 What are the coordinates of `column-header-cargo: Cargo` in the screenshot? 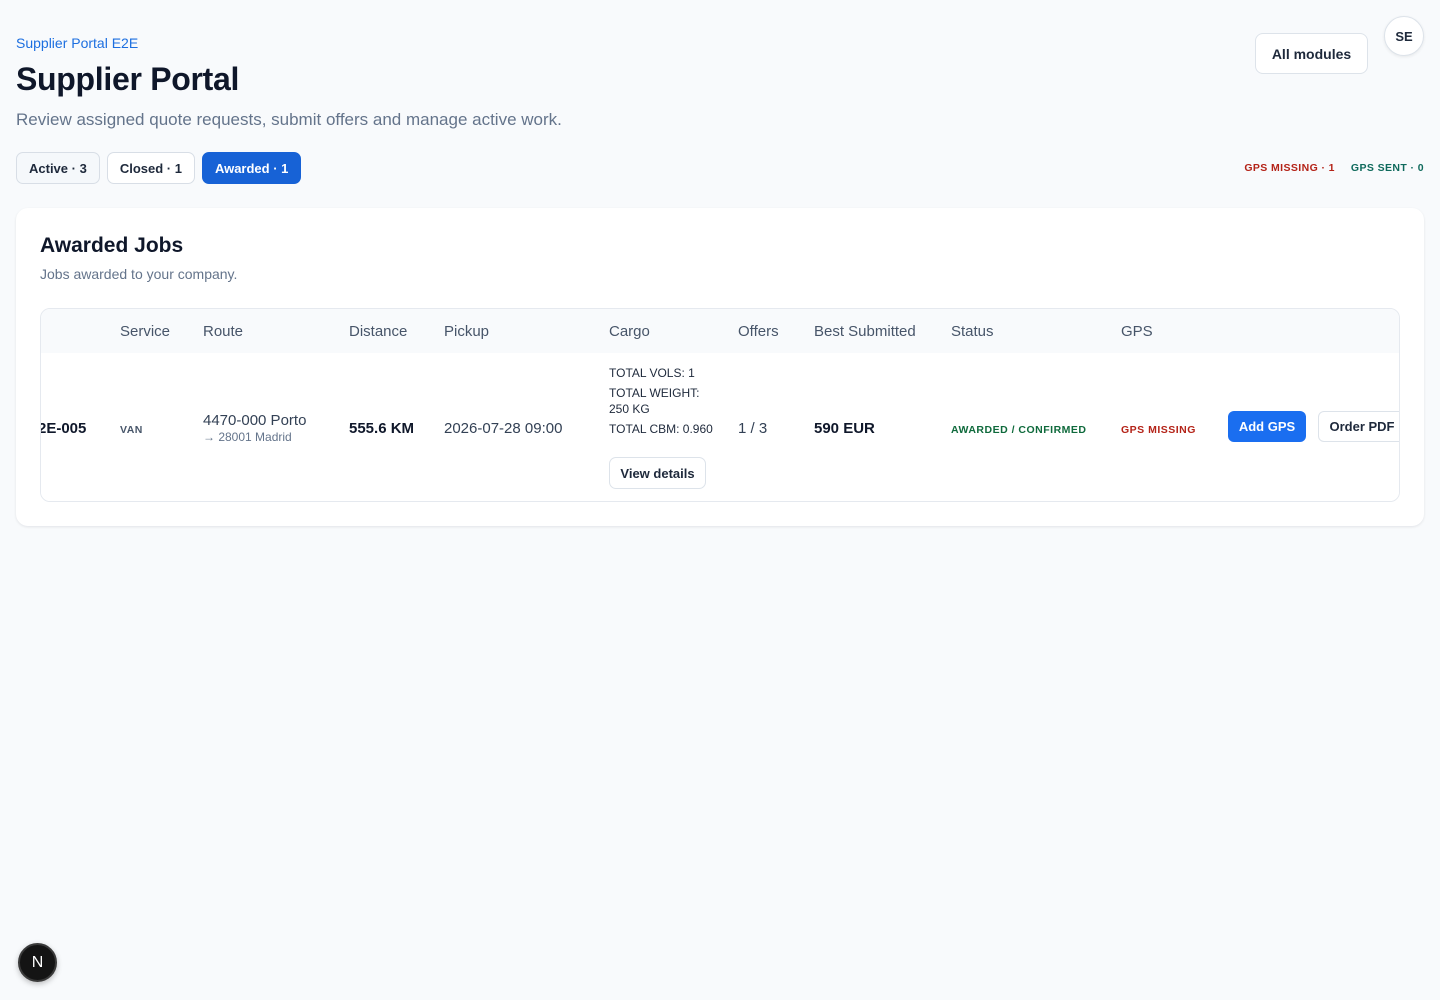 It's located at (629, 331).